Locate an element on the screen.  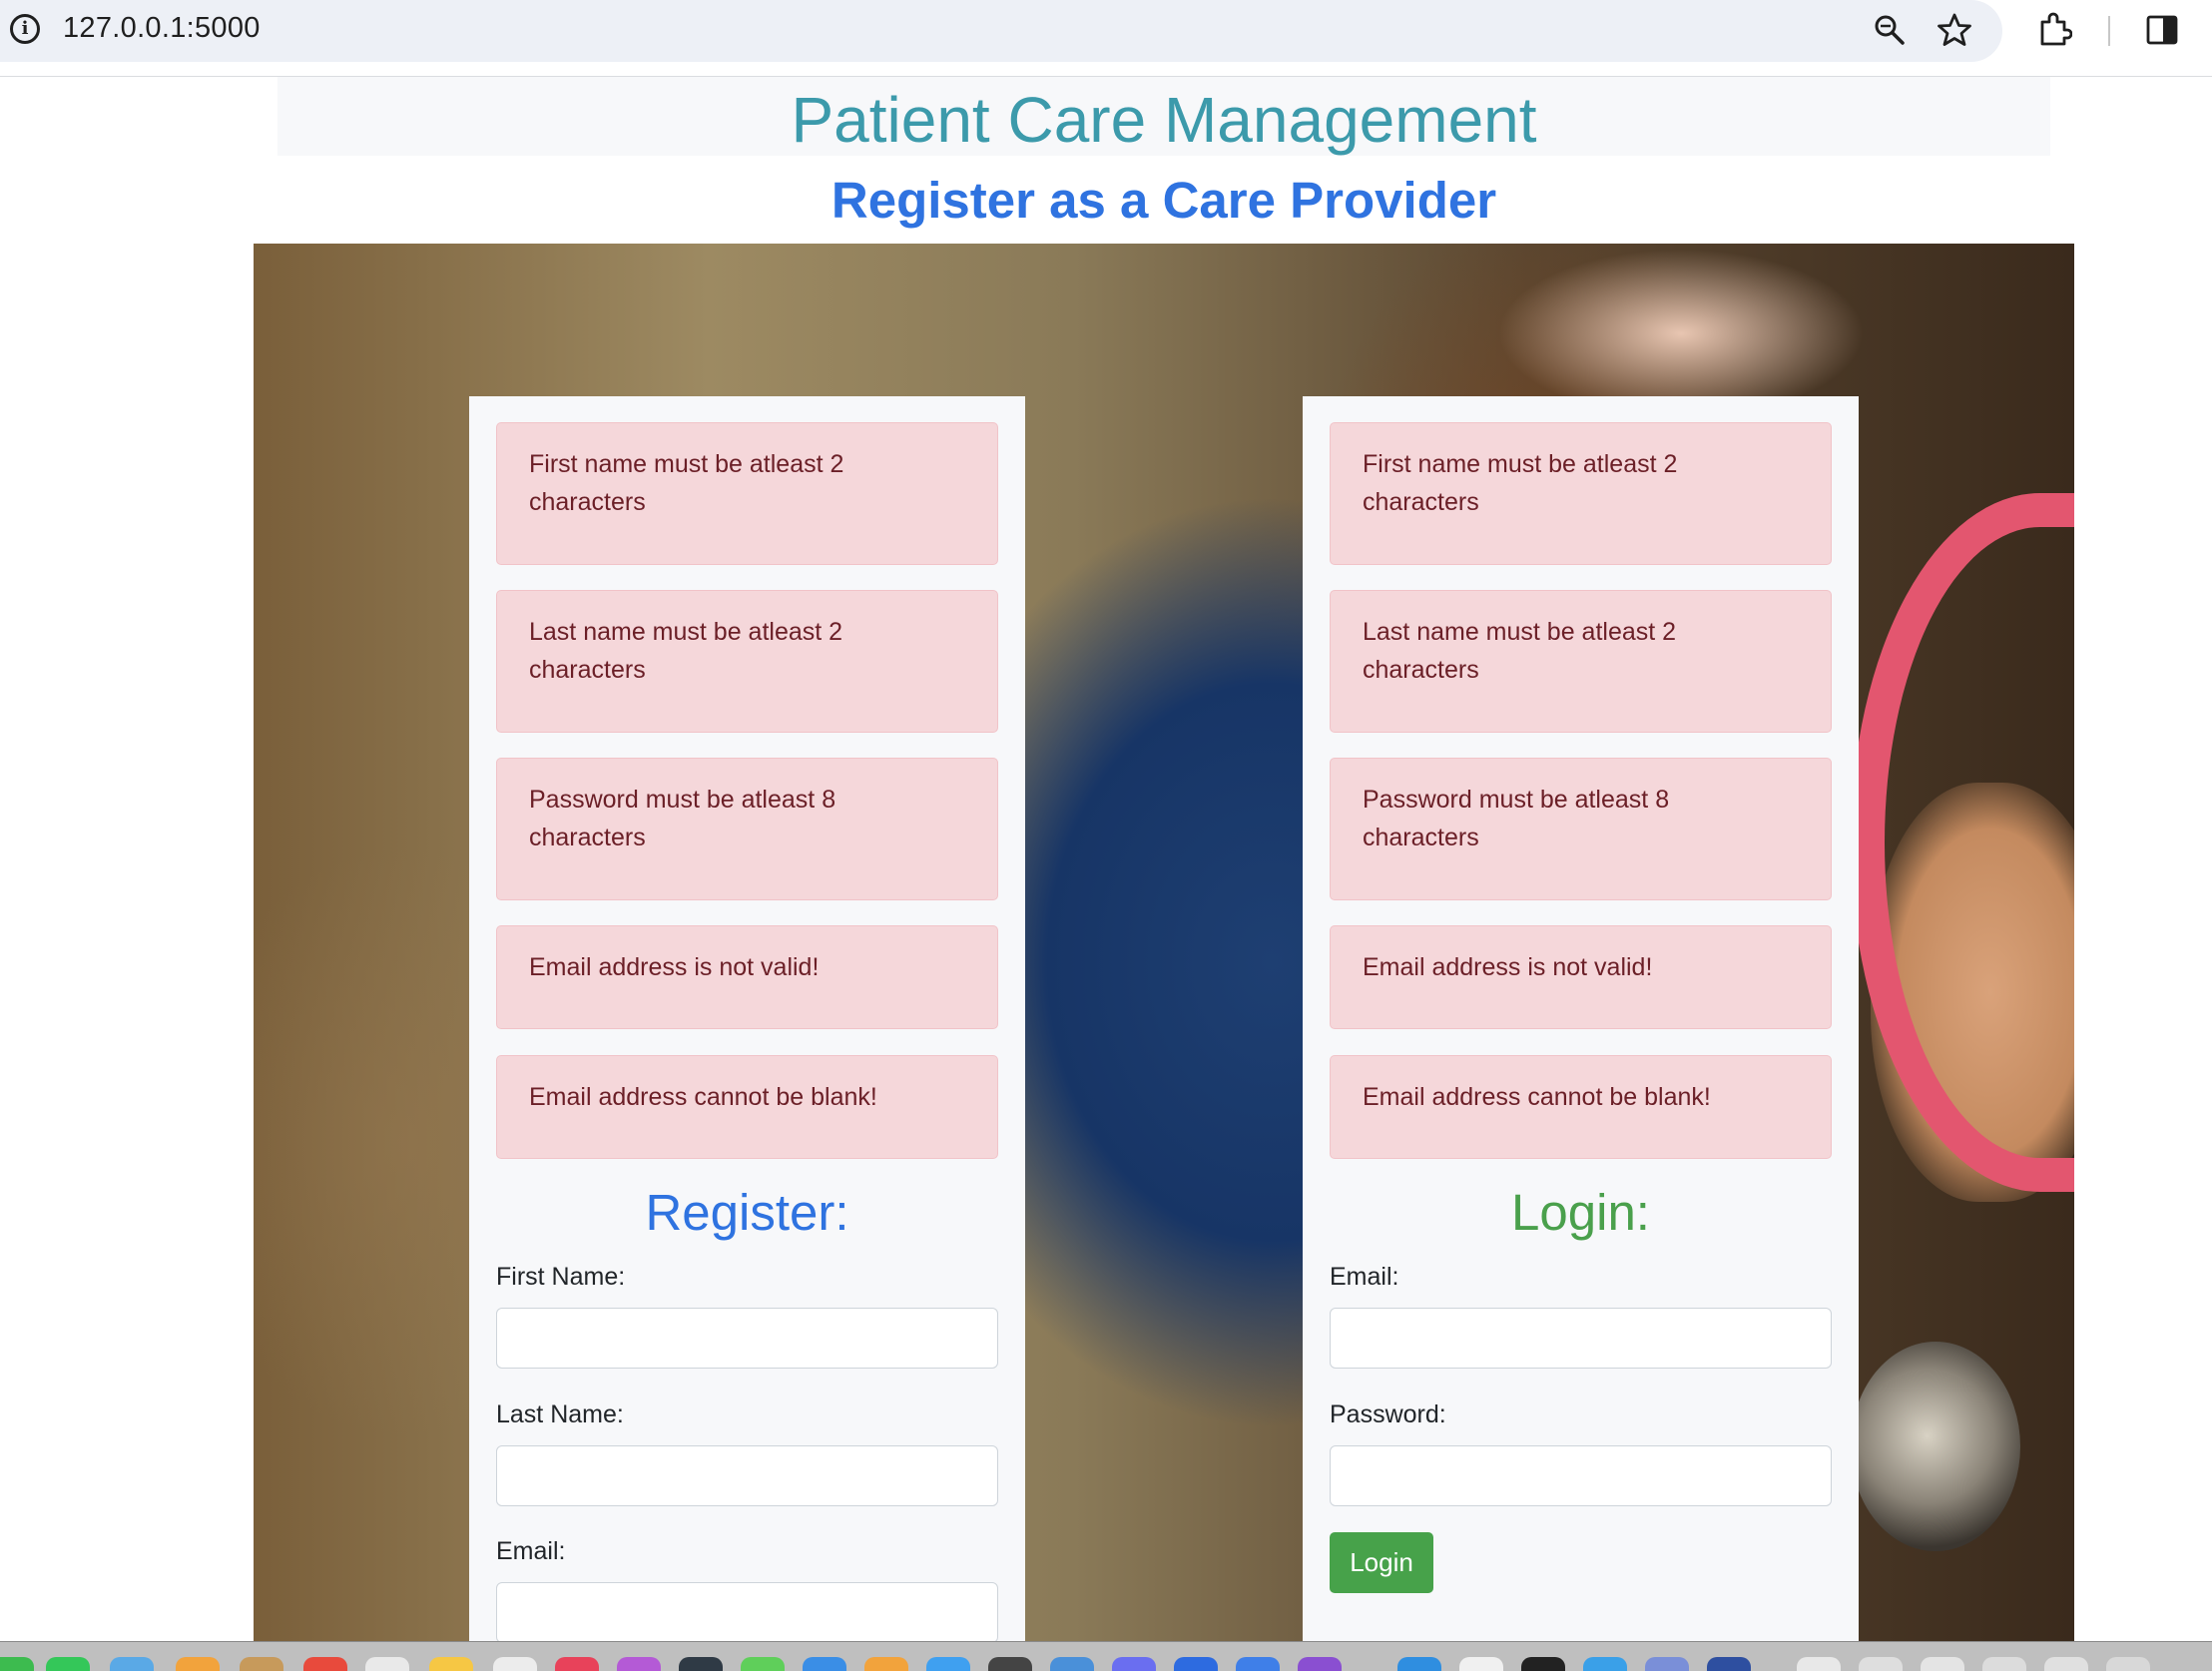
password-input is located at coordinates (1581, 1475).